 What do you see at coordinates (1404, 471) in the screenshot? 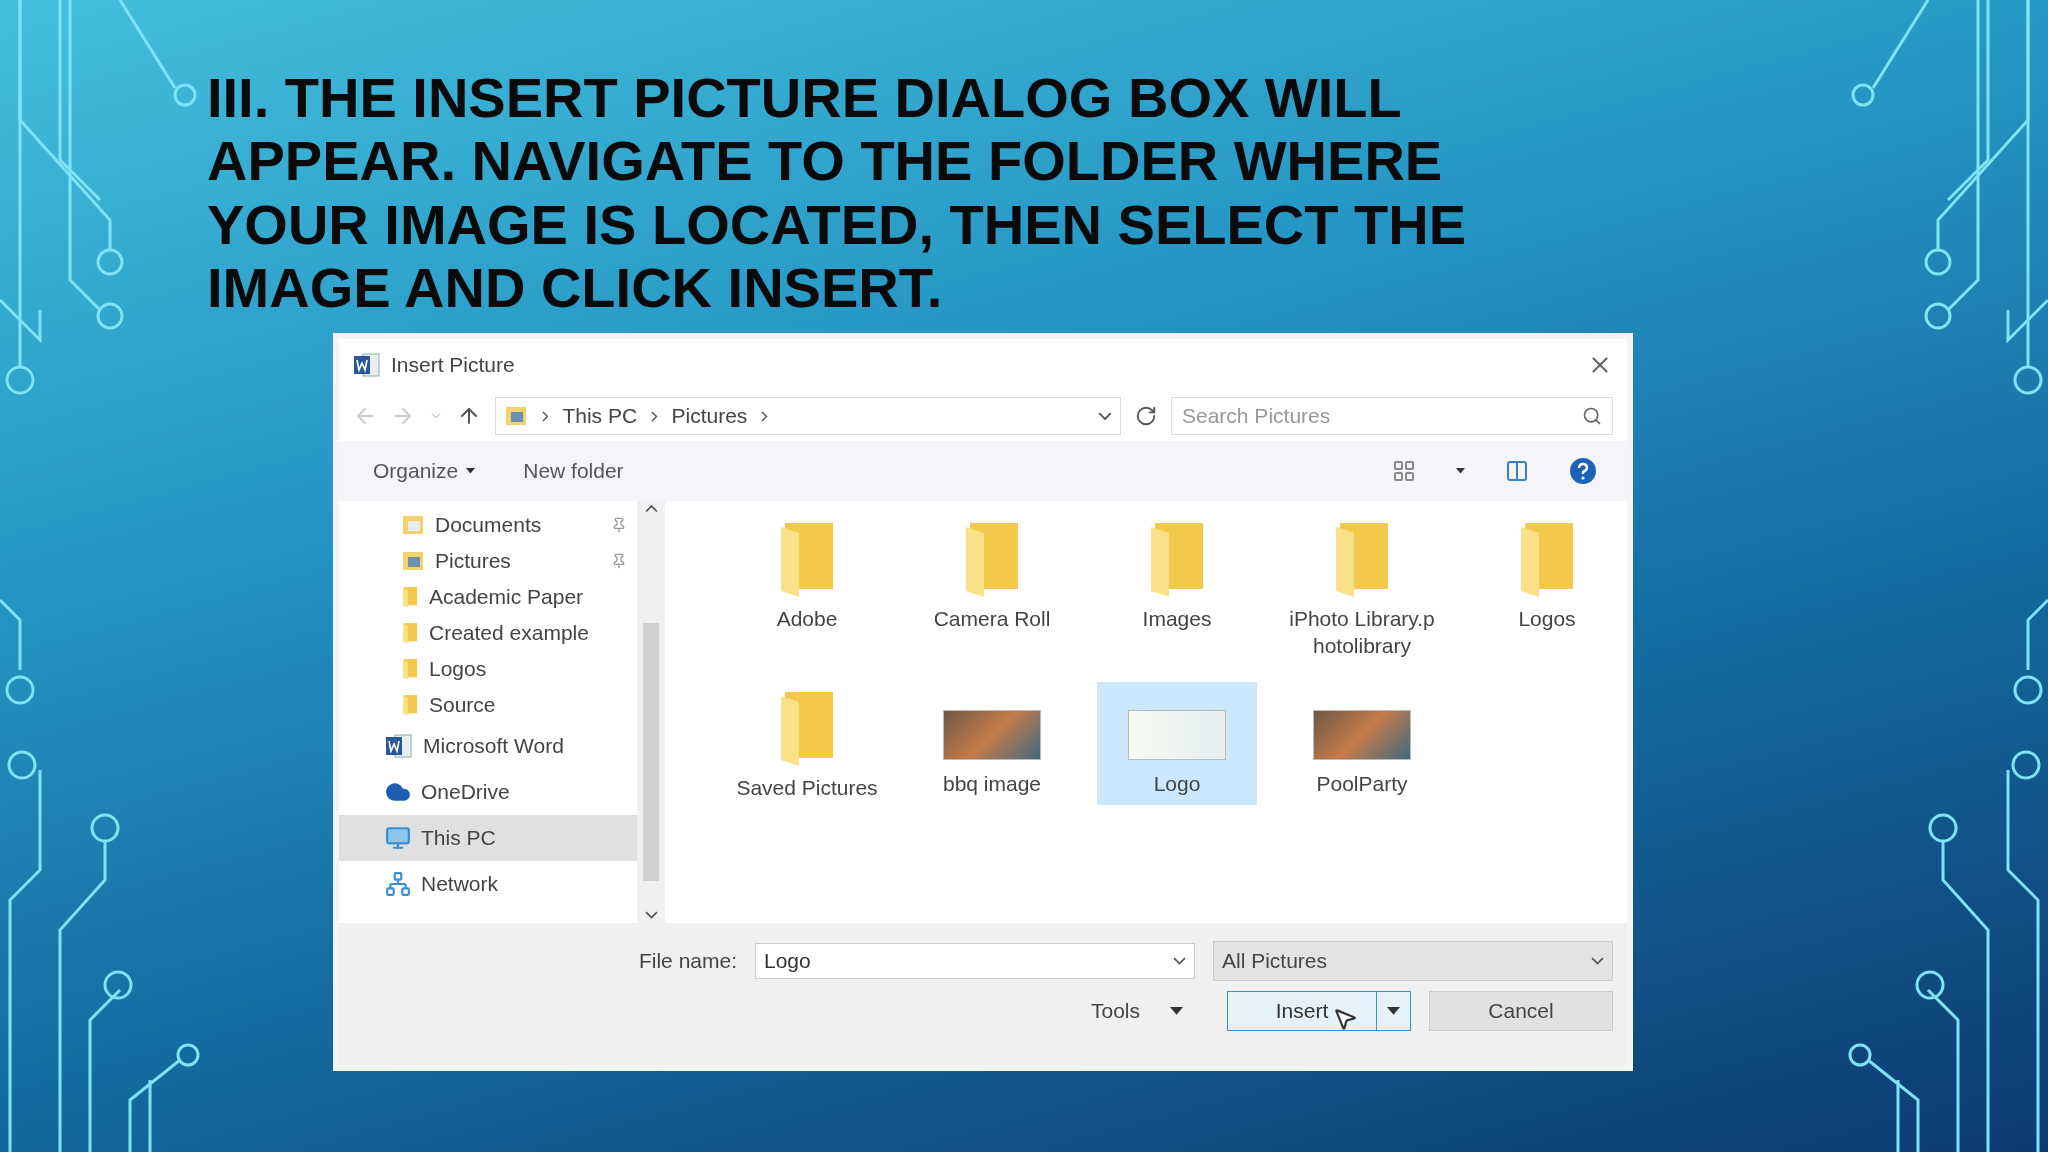
I see `view-icon` at bounding box center [1404, 471].